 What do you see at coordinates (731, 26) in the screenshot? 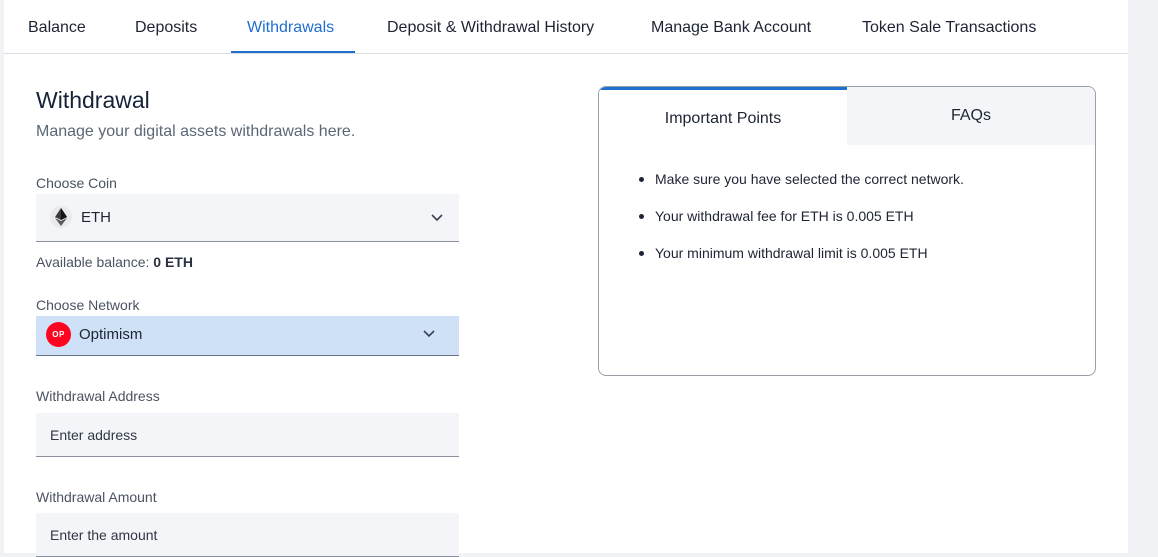
I see `tab-manage-bank-account: Manage Bank Account` at bounding box center [731, 26].